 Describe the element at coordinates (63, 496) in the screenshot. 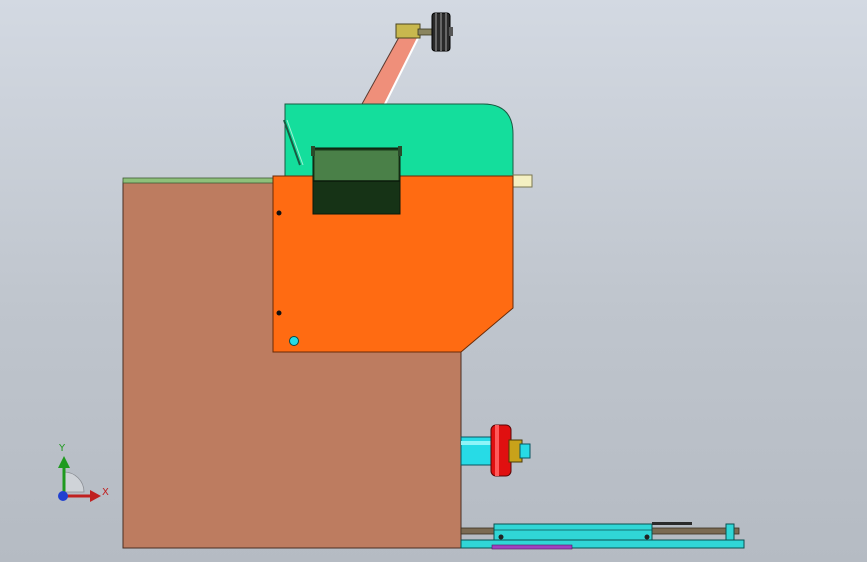

I see `z-axis-dot` at that location.